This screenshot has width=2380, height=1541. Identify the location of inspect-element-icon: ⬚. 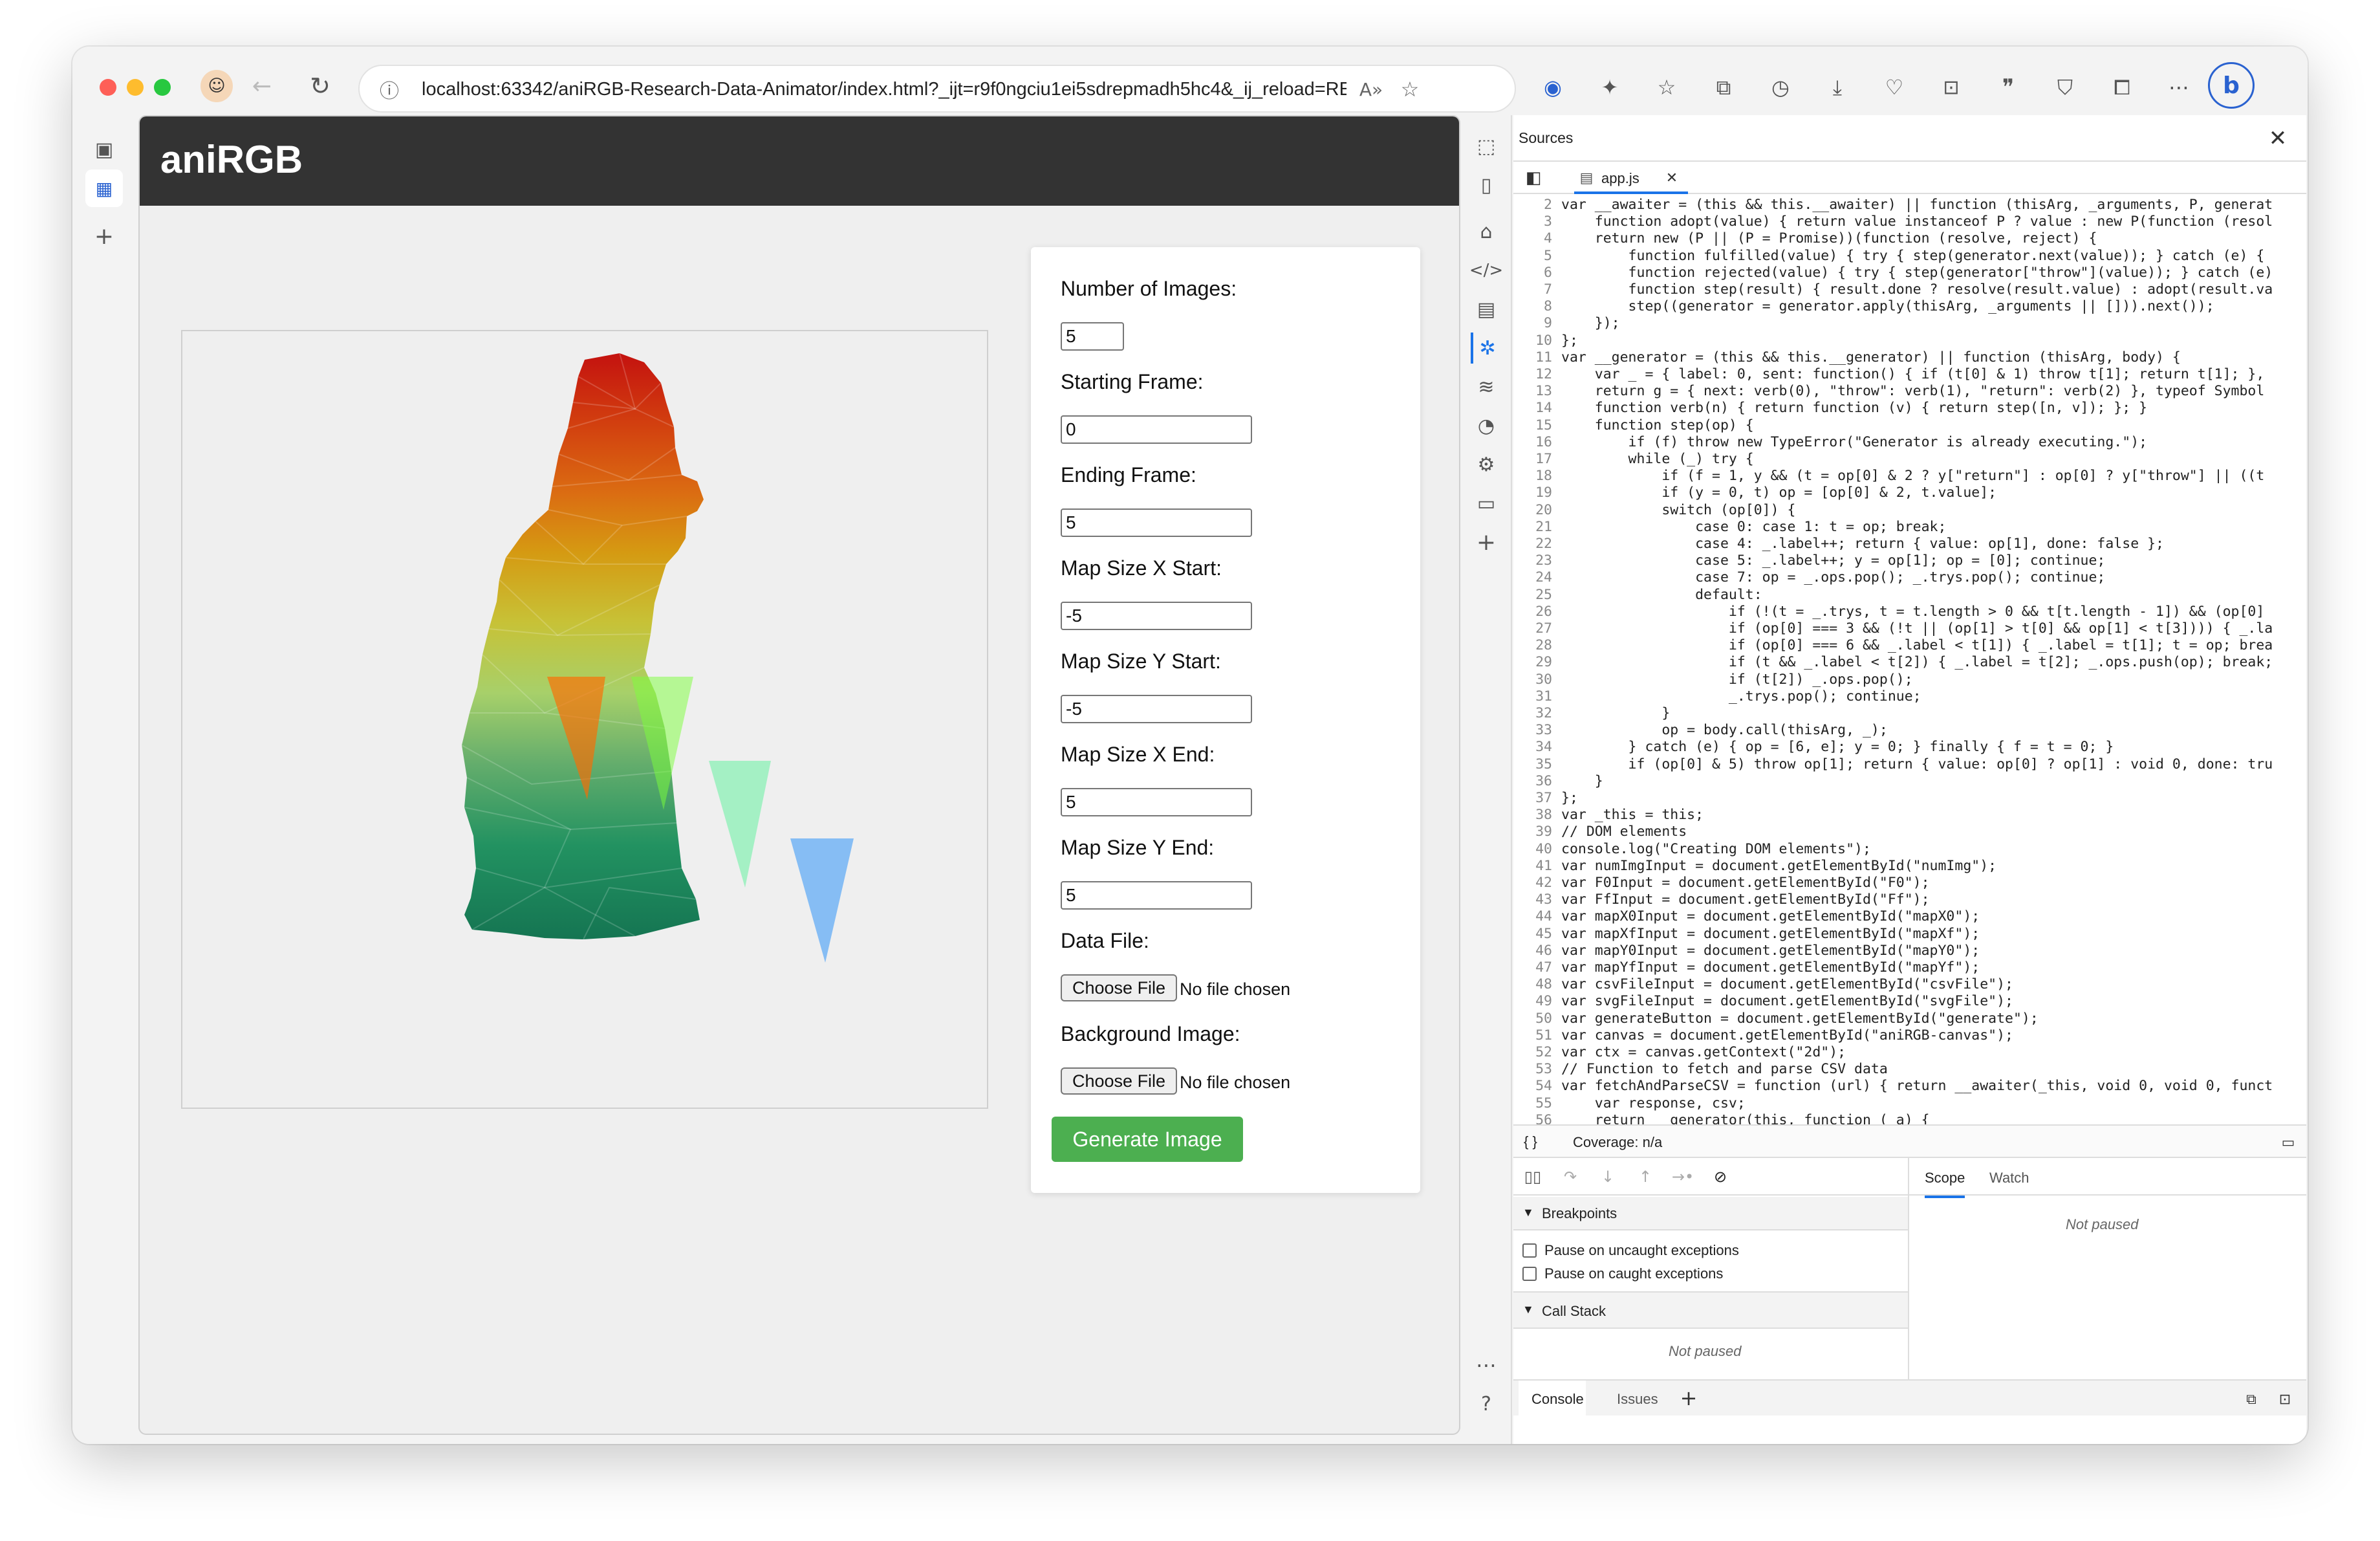
(1486, 146).